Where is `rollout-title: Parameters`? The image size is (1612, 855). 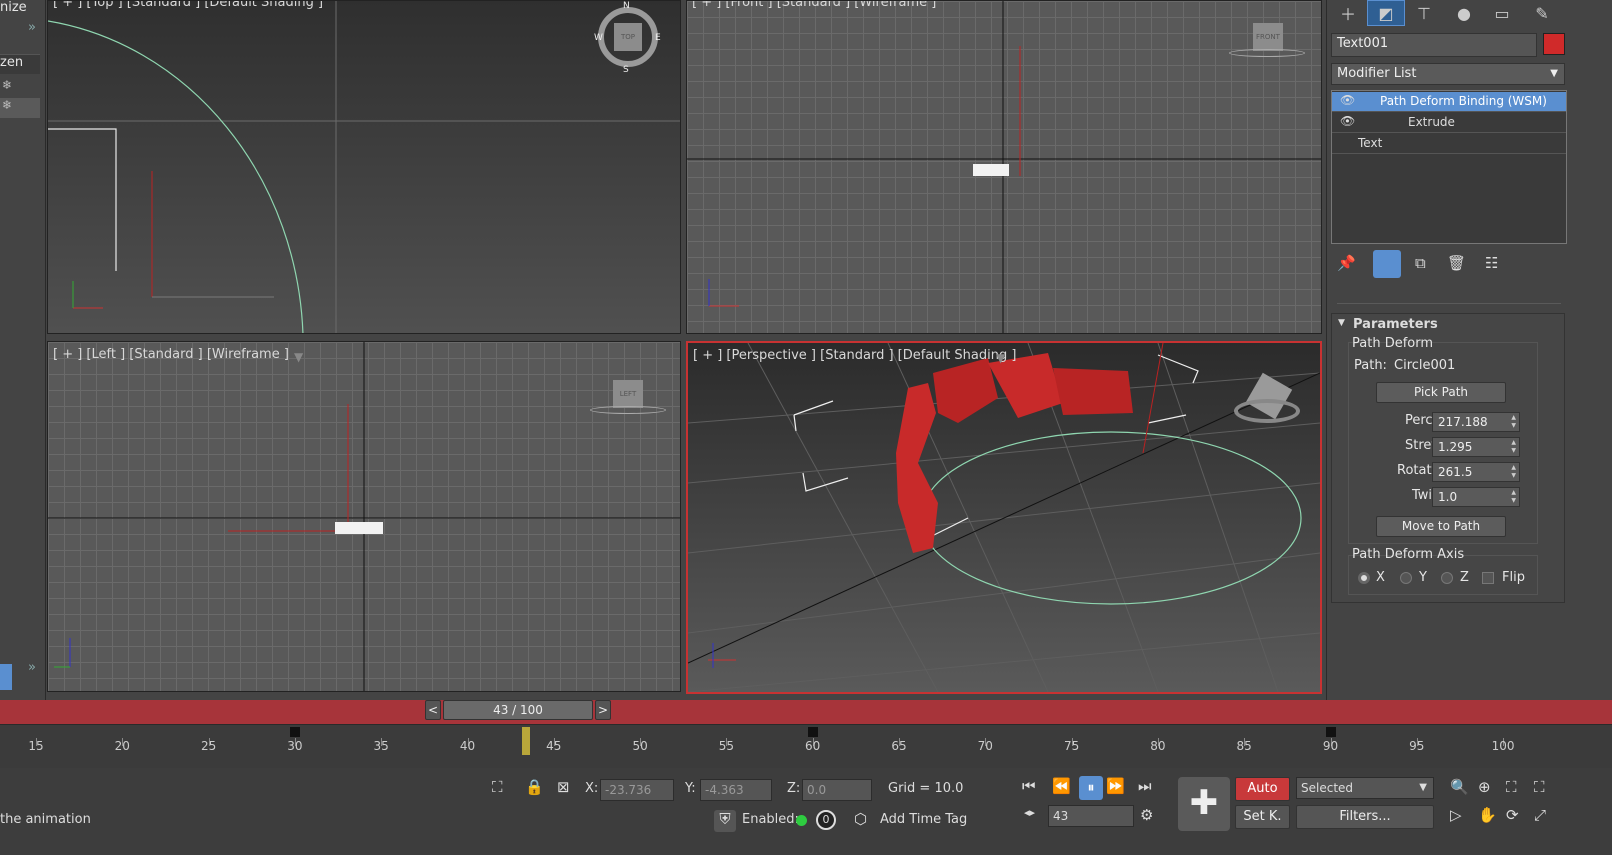
rollout-title: Parameters is located at coordinates (1395, 324).